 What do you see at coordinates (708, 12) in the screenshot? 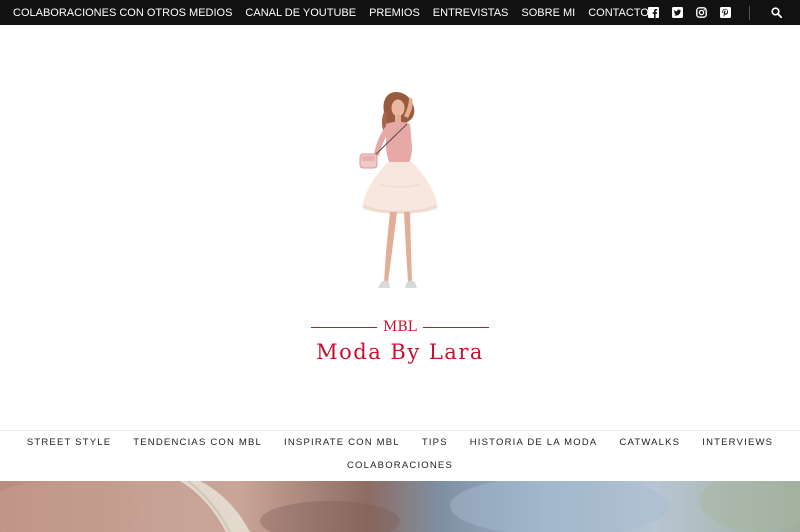
I see `social-links` at bounding box center [708, 12].